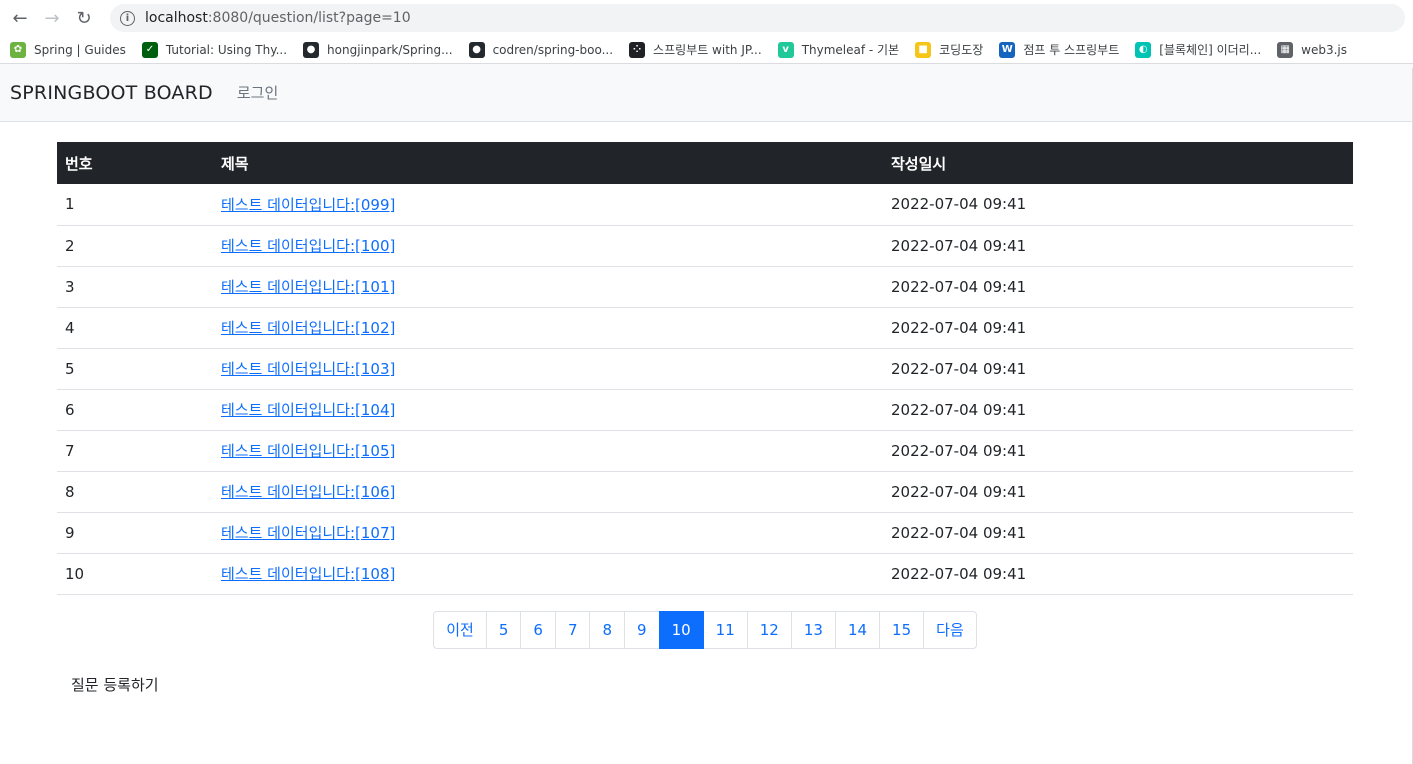 This screenshot has width=1413, height=764. I want to click on login-link: 로그인, so click(257, 92).